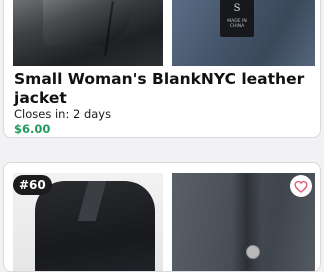 The width and height of the screenshot is (324, 272). I want to click on favorite-button, so click(301, 186).